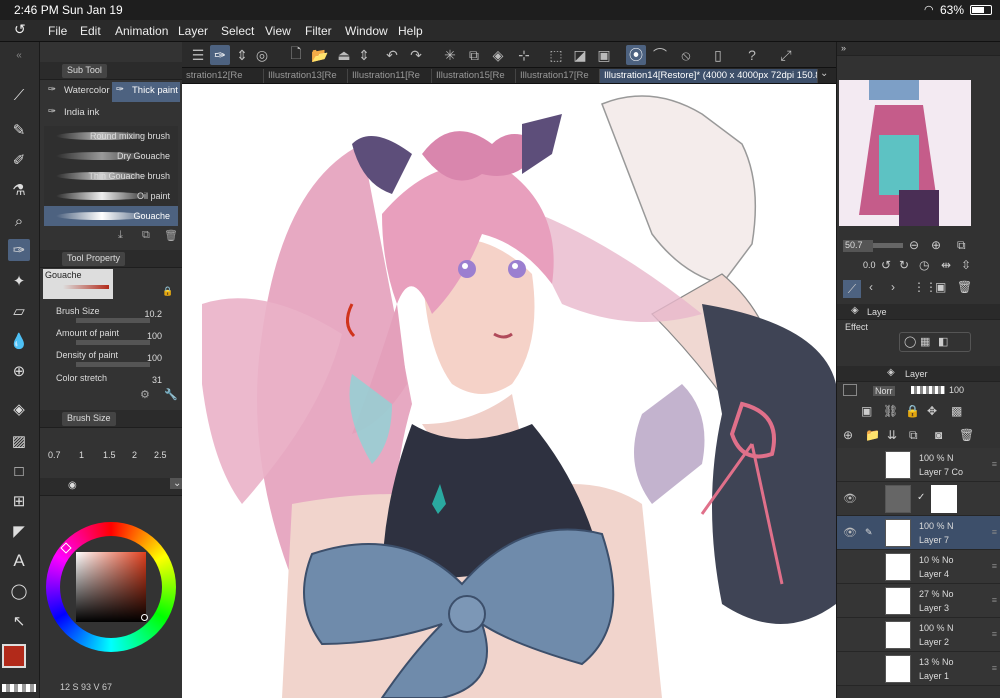 The height and width of the screenshot is (698, 1000). I want to click on rotation-field: 0.0, so click(869, 265).